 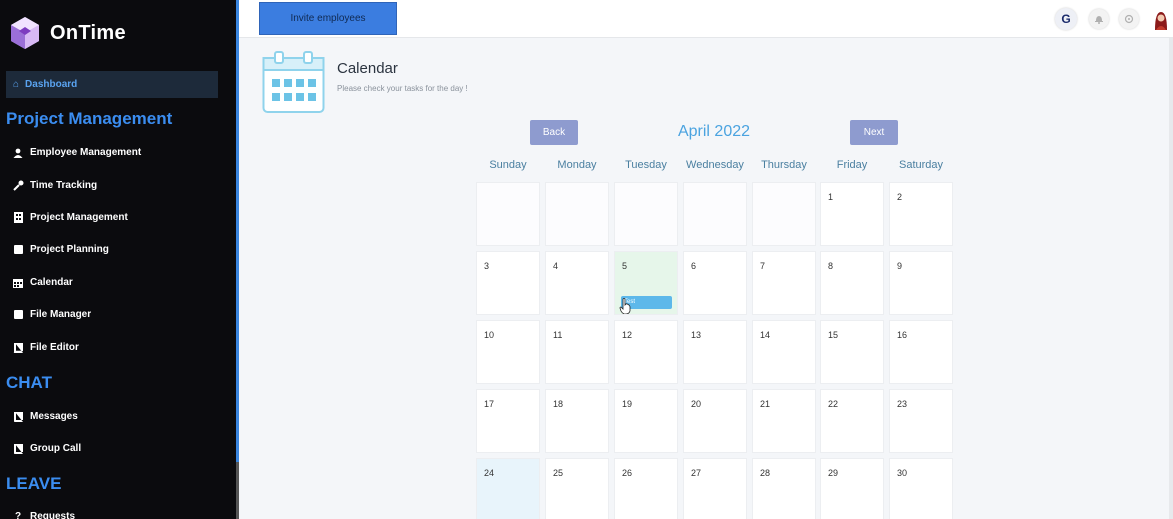 I want to click on day-number: 5, so click(x=625, y=266).